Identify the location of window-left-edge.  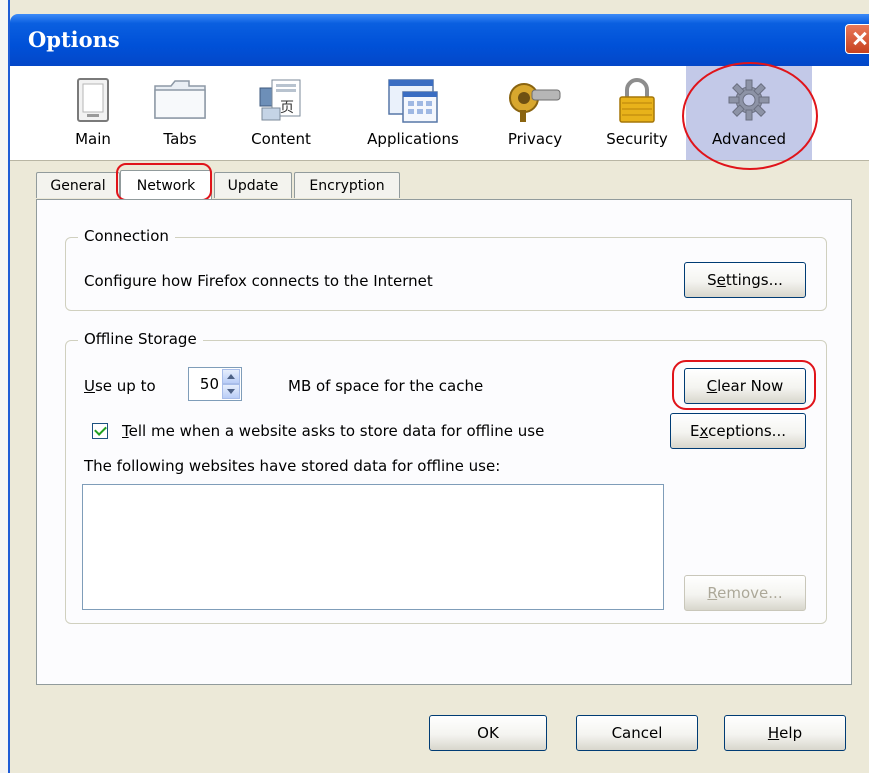
(5, 386).